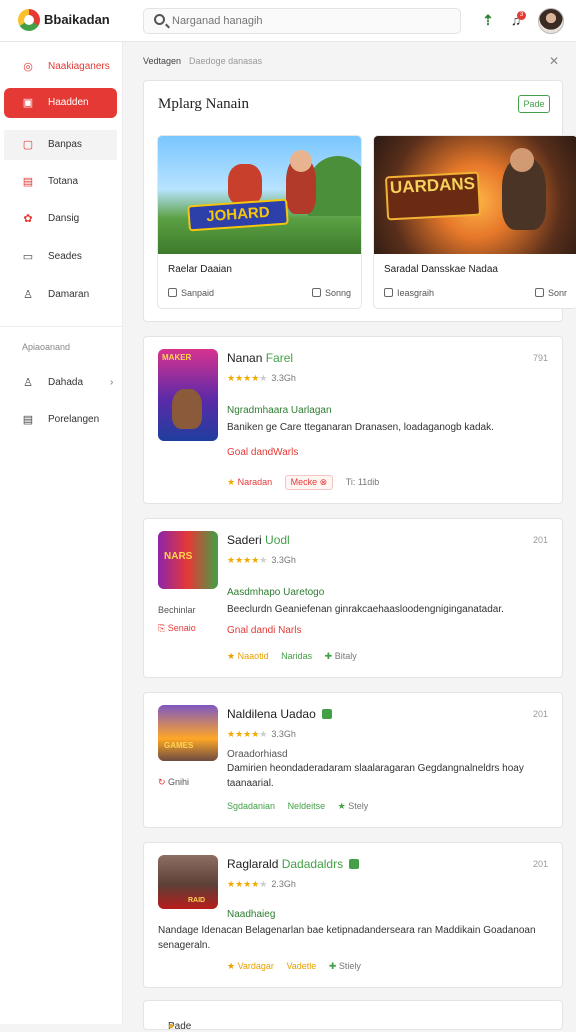  What do you see at coordinates (64, 218) in the screenshot?
I see `sidebar-item-label: Dansig` at bounding box center [64, 218].